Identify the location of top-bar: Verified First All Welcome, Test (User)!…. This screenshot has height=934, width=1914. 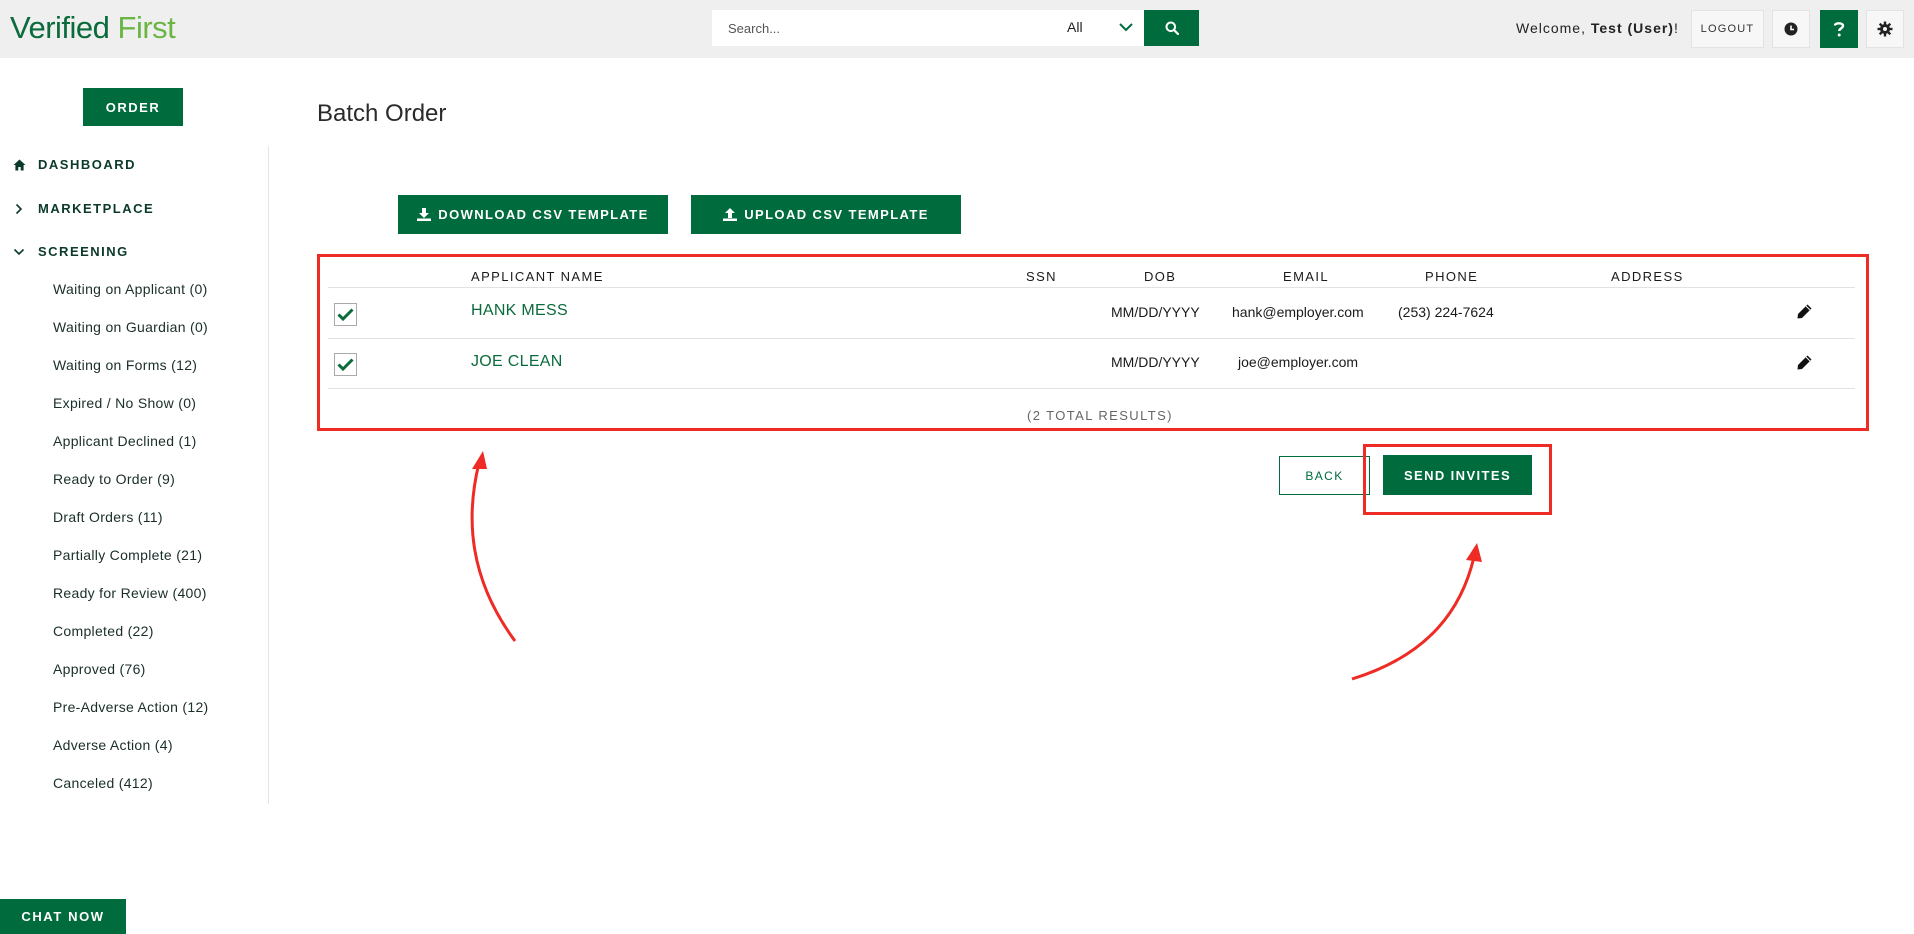
(957, 29).